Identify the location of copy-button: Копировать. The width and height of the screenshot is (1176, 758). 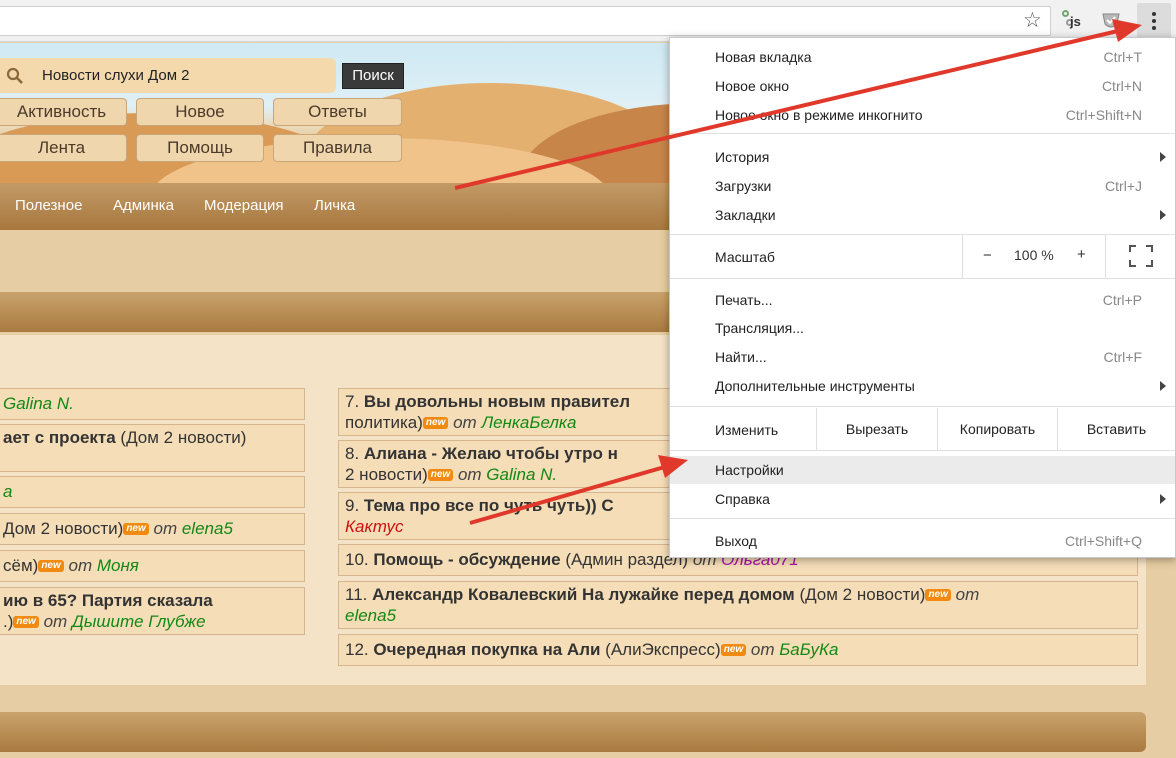
(997, 429).